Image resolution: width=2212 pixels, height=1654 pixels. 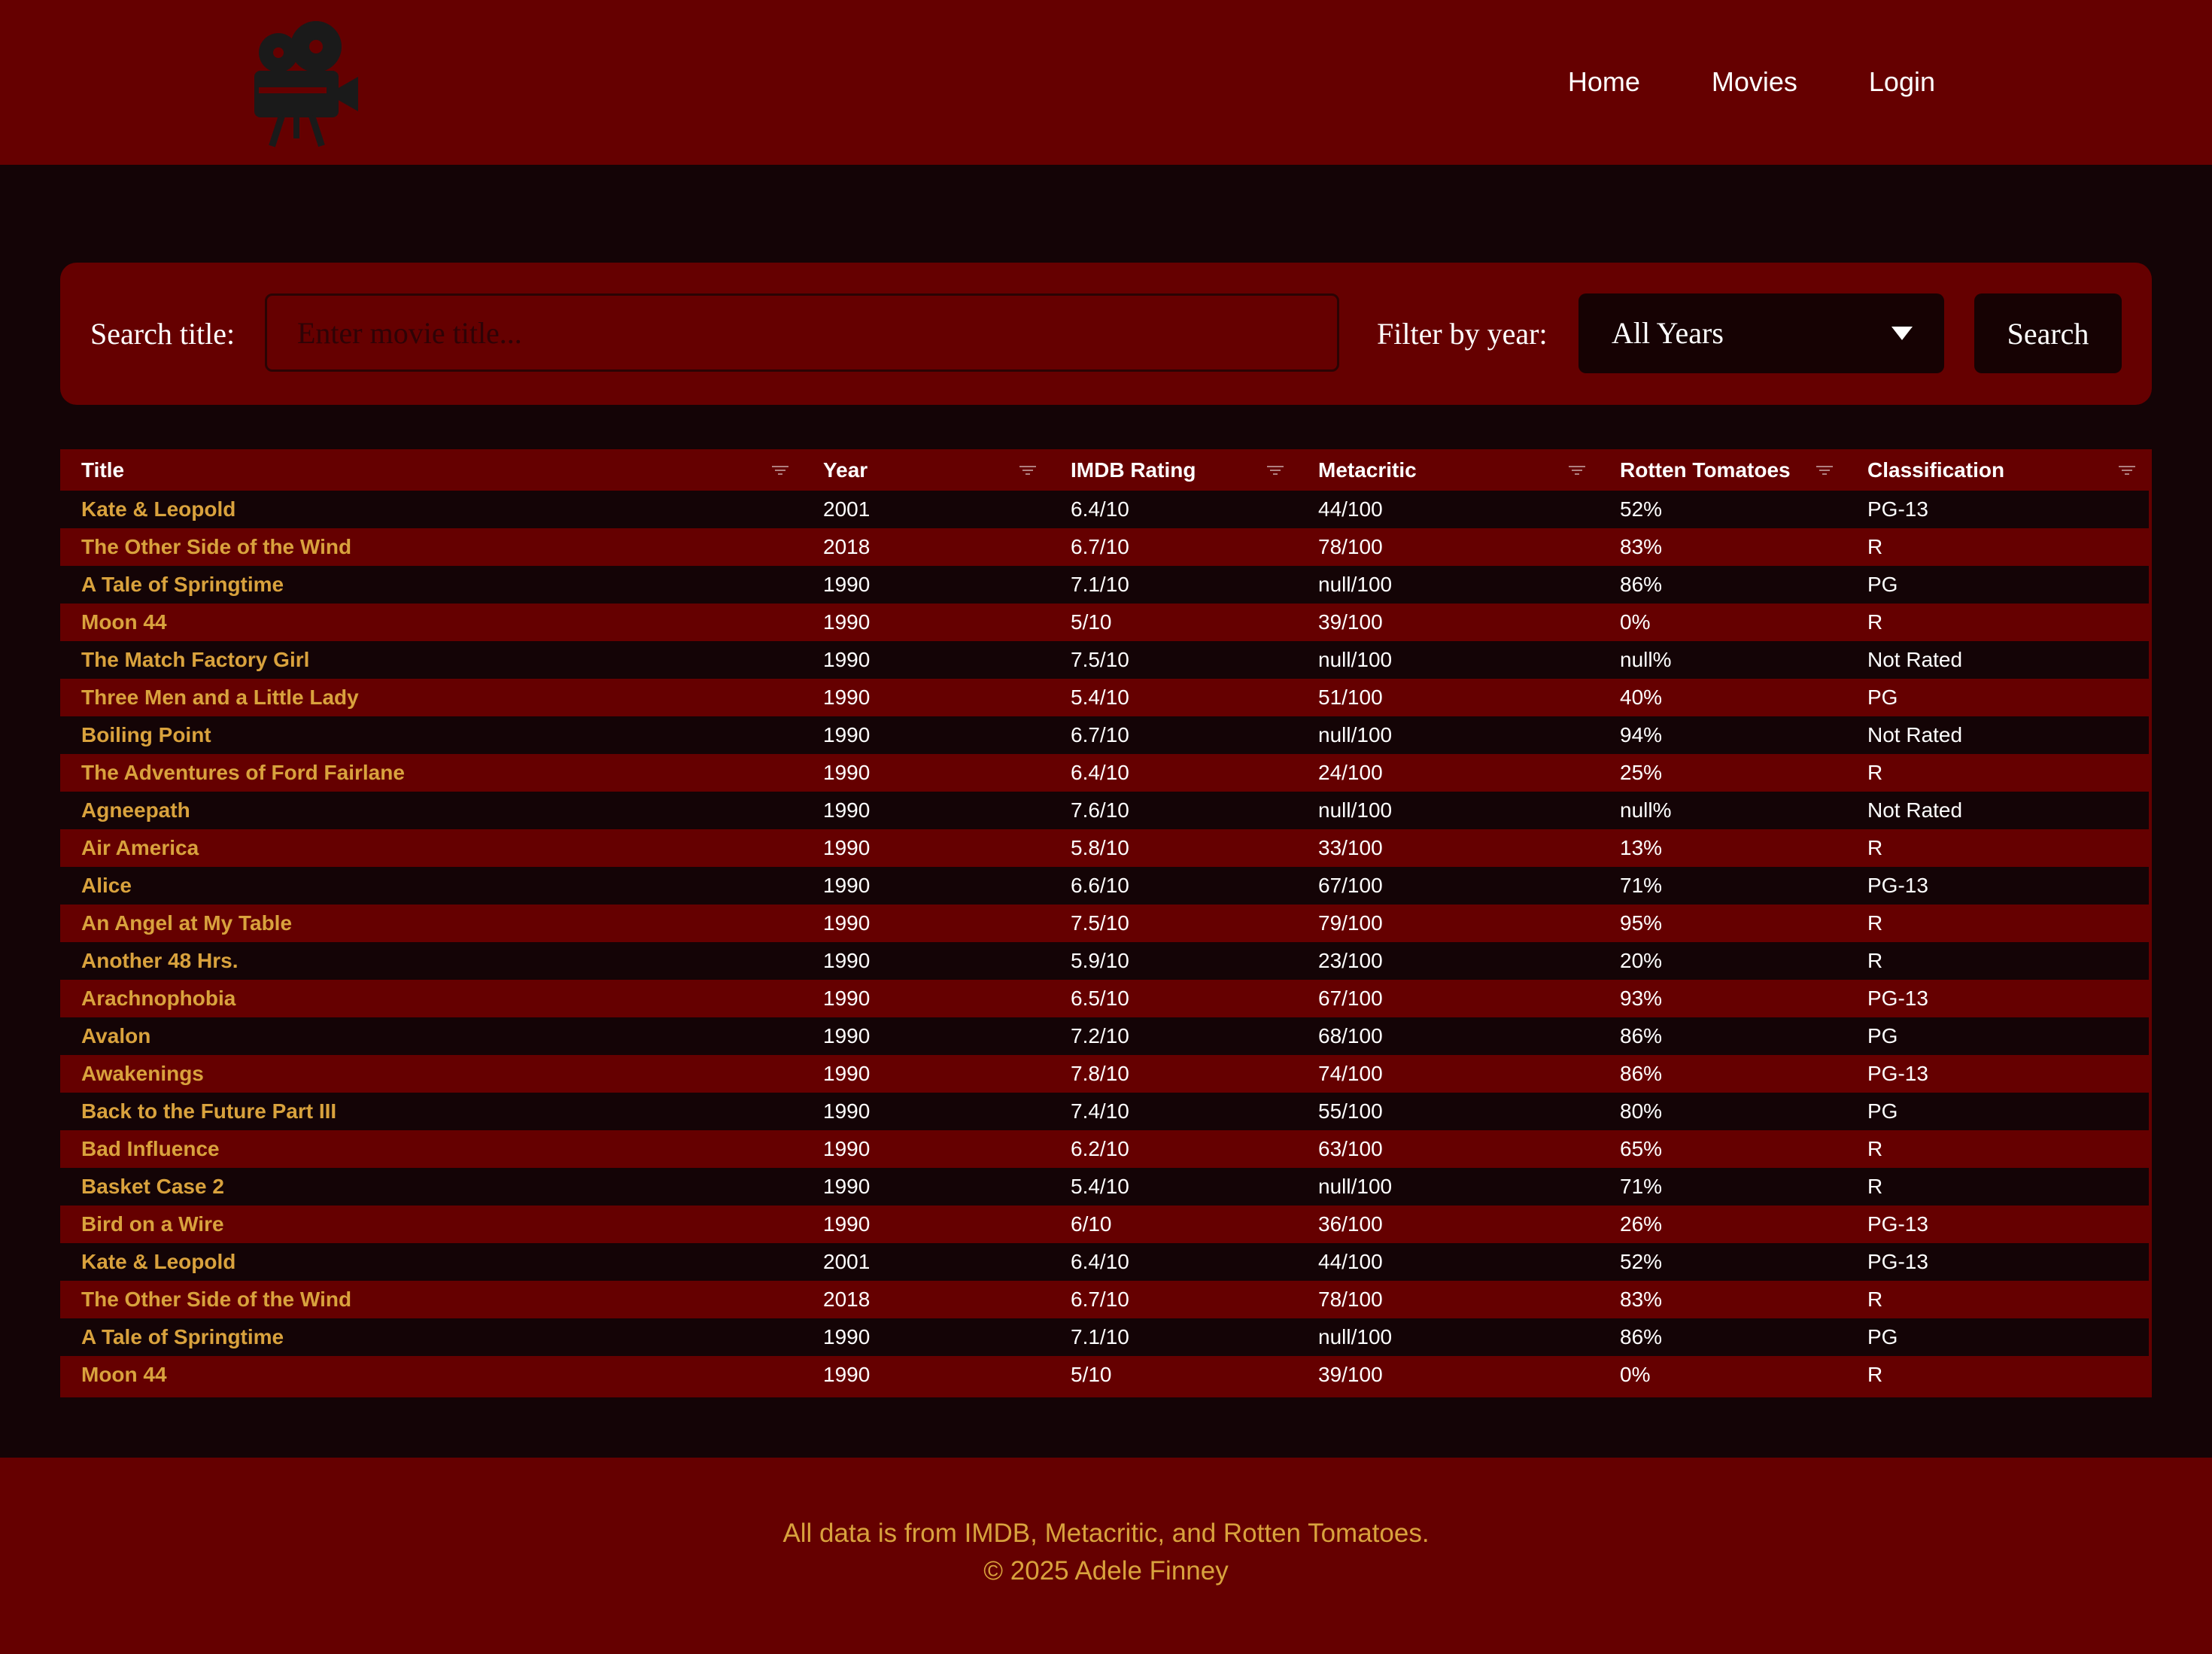 What do you see at coordinates (1104, 886) in the screenshot?
I see `table-row: Alice 1990 6.6/10 67/100 71% PG-13` at bounding box center [1104, 886].